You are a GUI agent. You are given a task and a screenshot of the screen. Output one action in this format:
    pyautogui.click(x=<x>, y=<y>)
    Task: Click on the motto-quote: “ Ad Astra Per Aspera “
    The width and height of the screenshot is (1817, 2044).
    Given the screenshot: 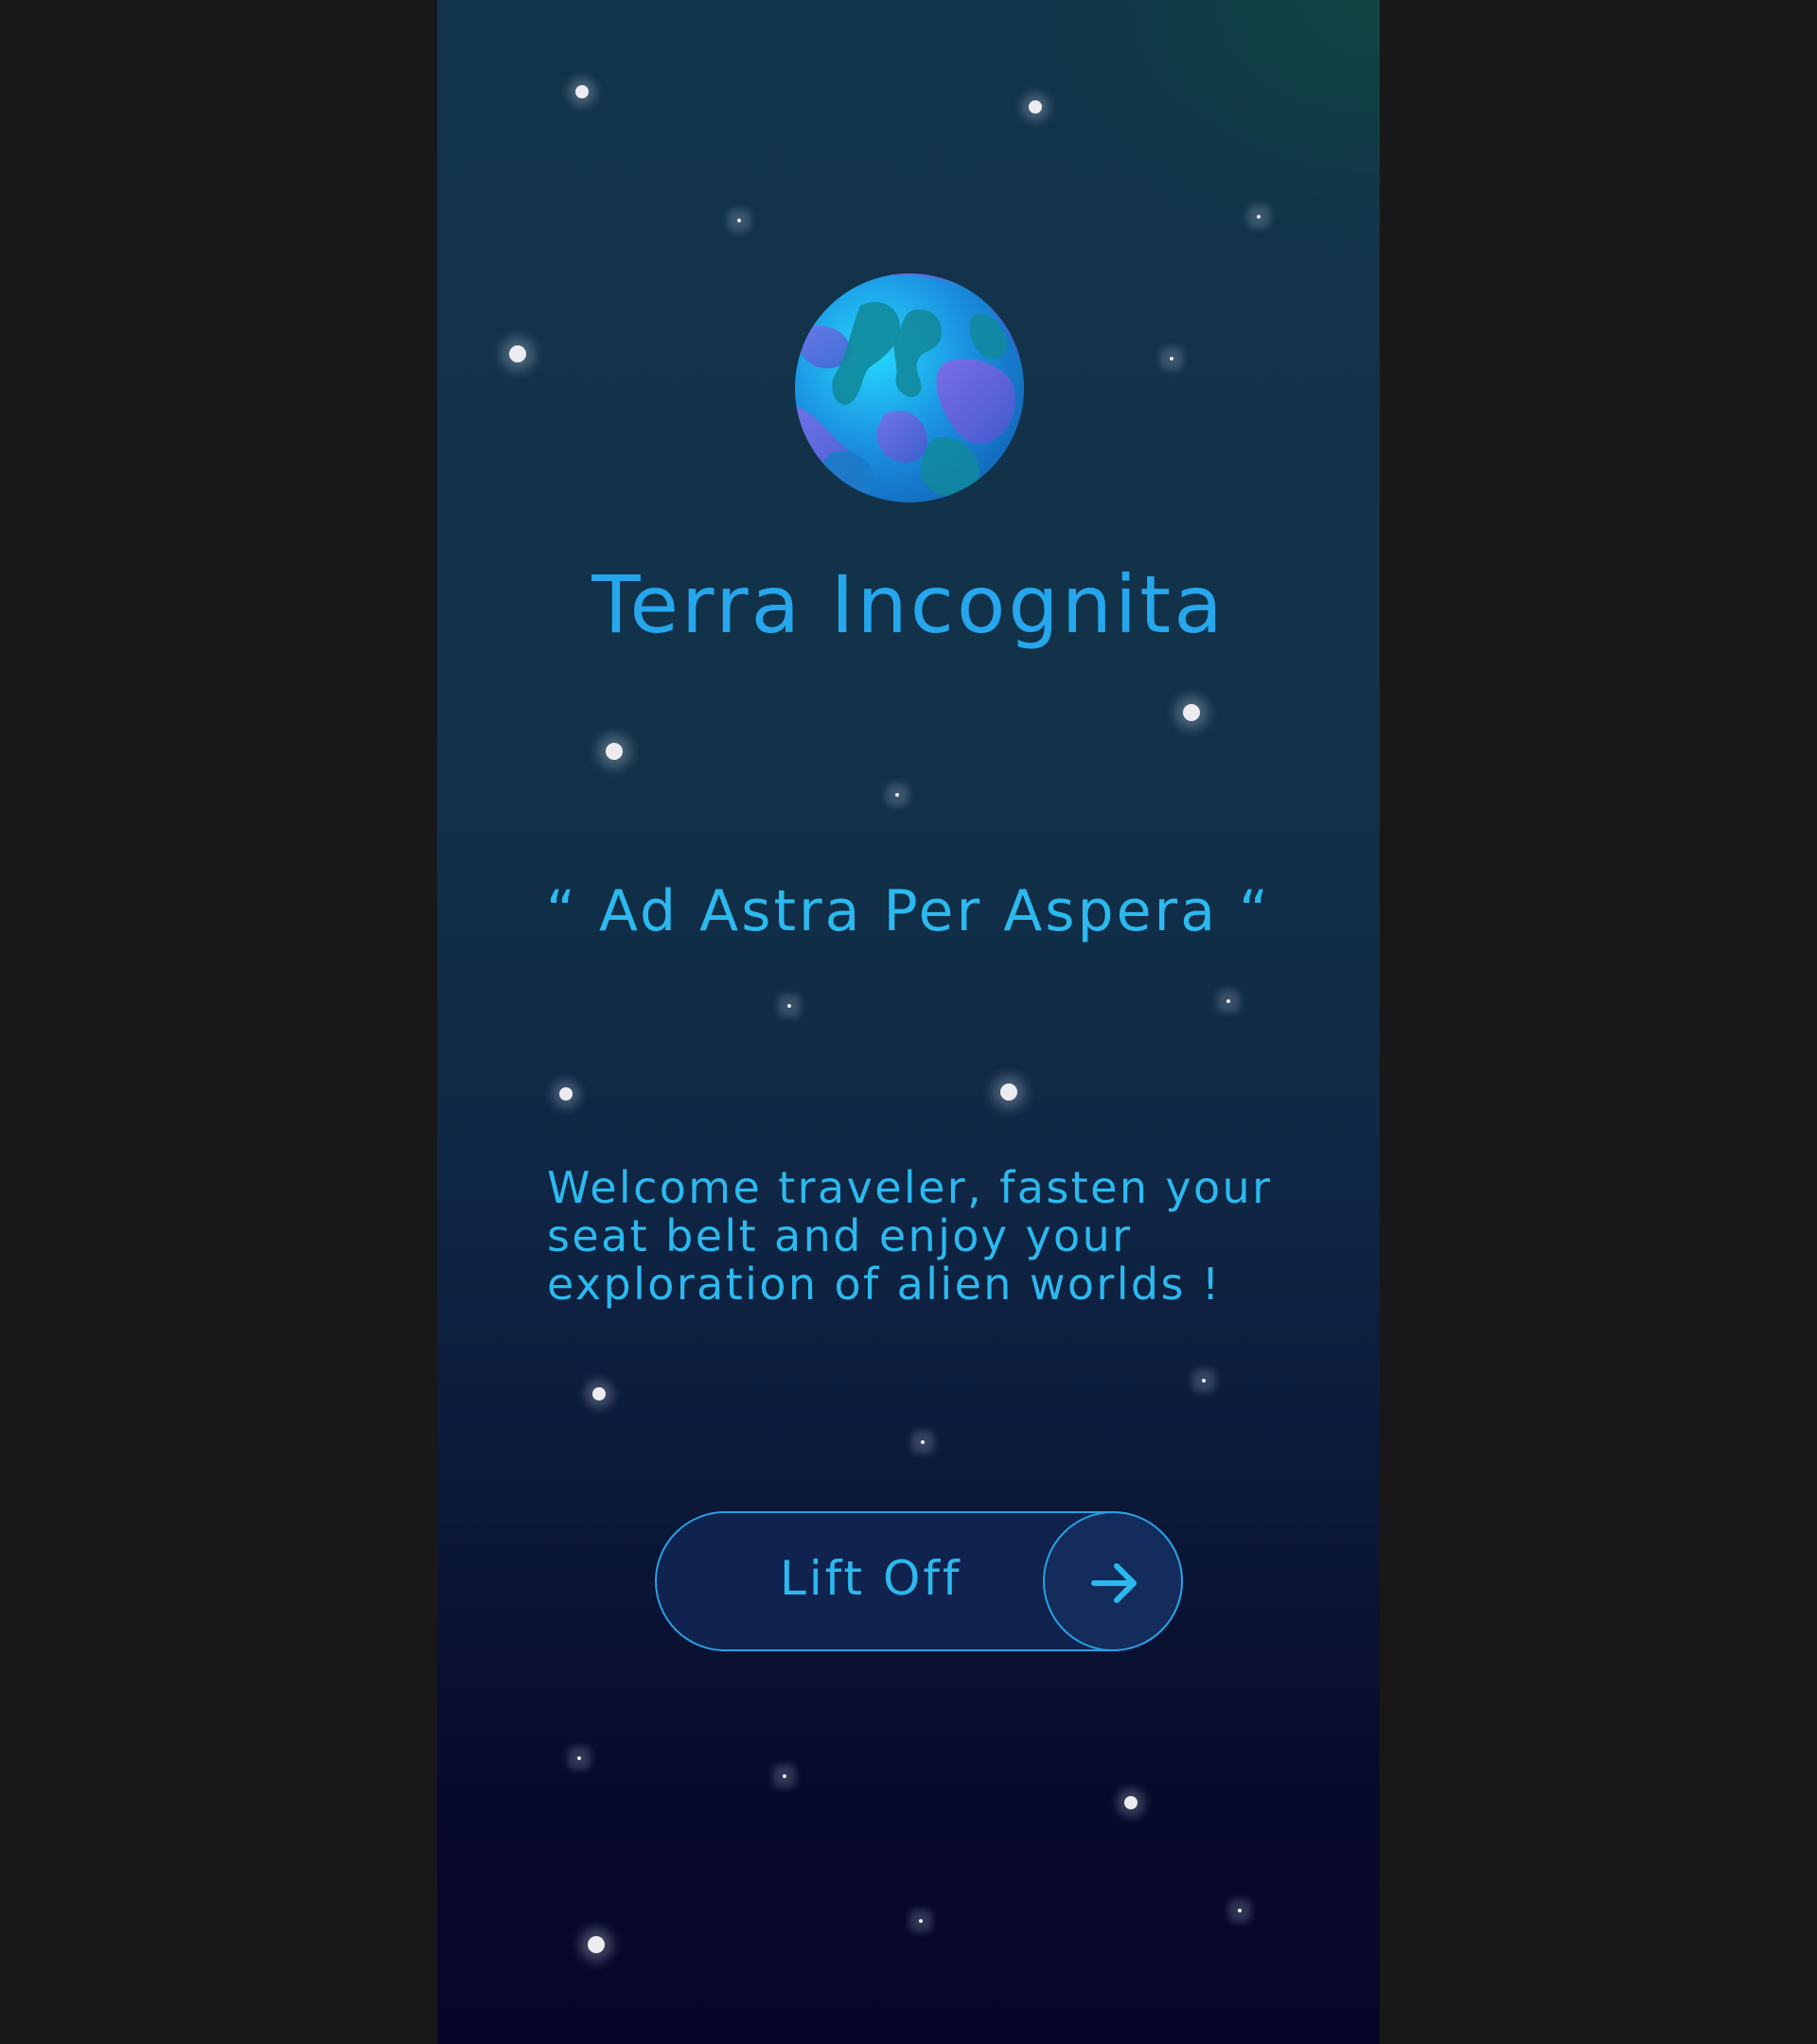 What is the action you would take?
    pyautogui.click(x=908, y=911)
    